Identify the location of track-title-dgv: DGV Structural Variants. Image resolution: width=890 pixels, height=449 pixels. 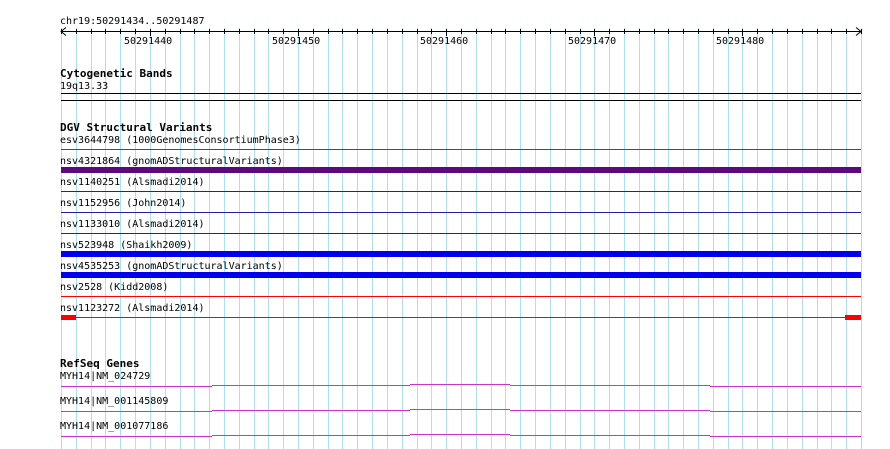
(136, 128).